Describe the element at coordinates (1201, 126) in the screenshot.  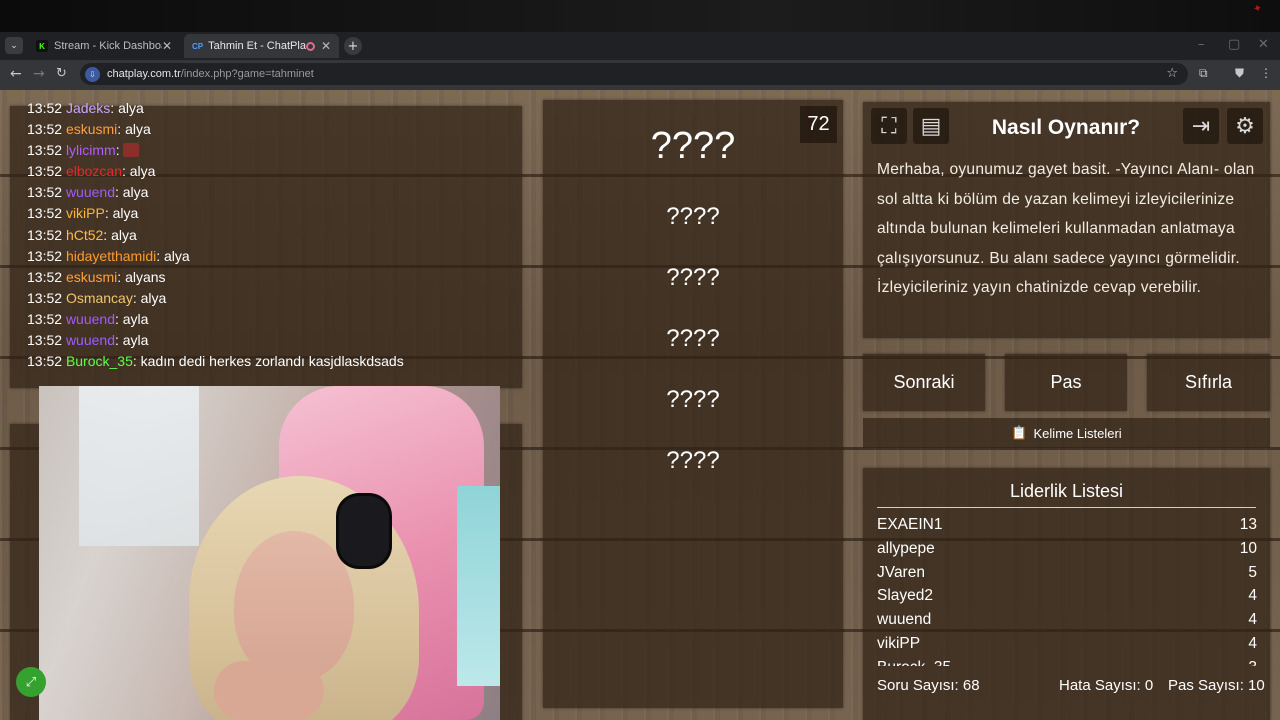
I see `logout-icon: ⇥` at that location.